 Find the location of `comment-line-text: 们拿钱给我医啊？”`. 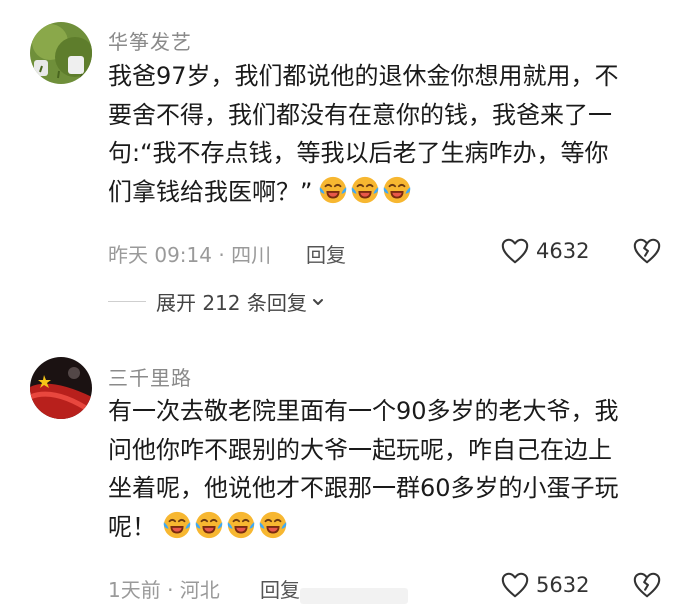

comment-line-text: 们拿钱给我医啊？” is located at coordinates (210, 191).